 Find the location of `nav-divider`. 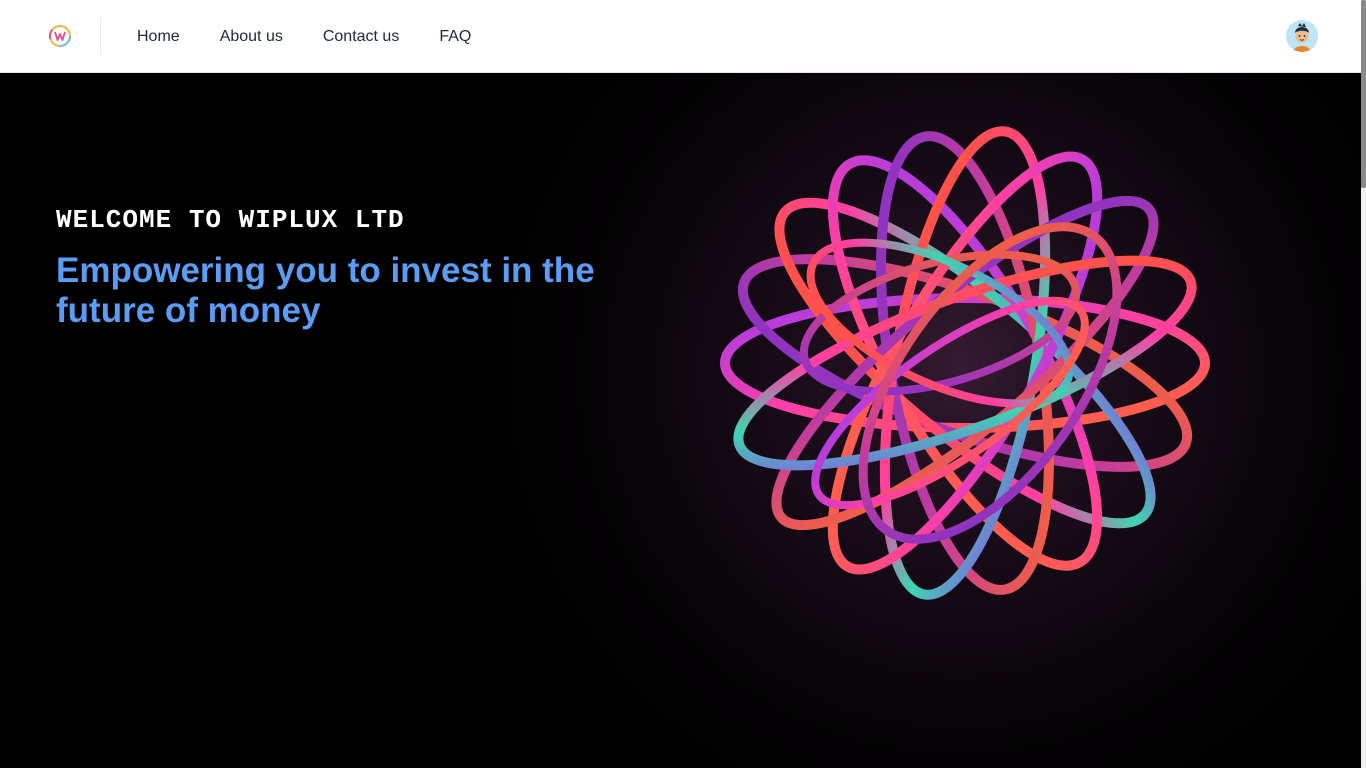

nav-divider is located at coordinates (100, 36).